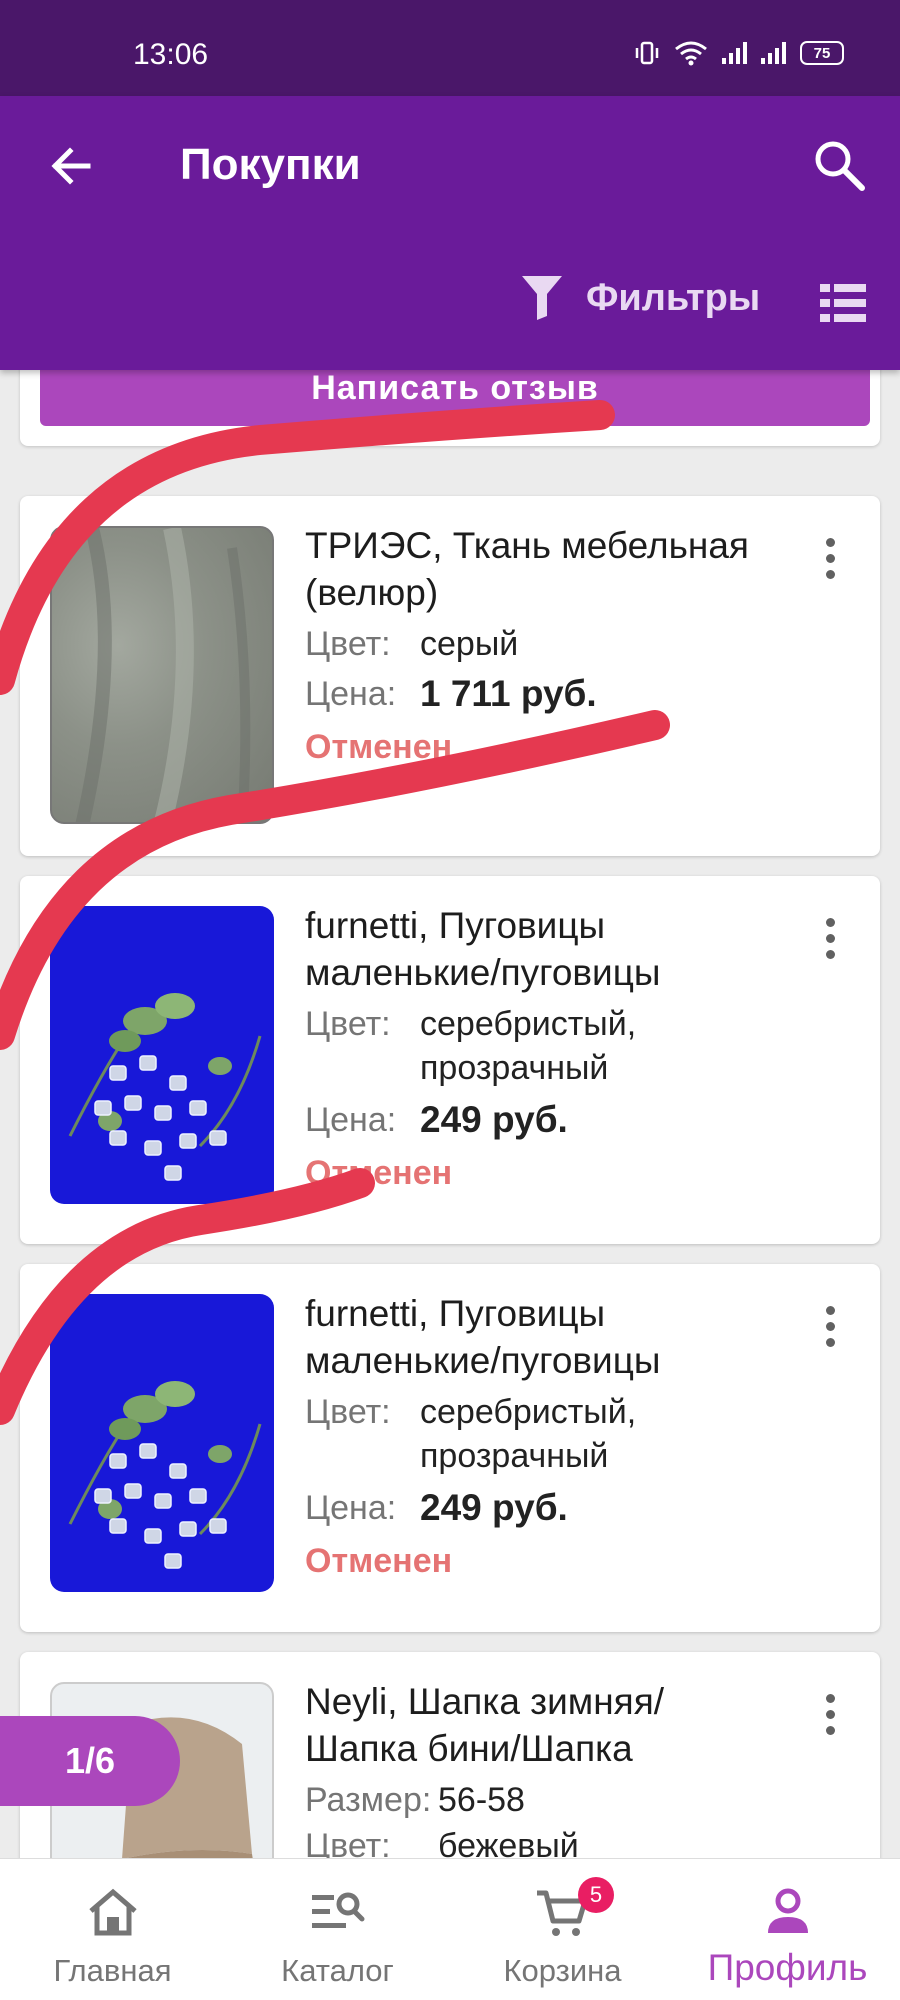  What do you see at coordinates (171, 54) in the screenshot?
I see `status-time: 13:06` at bounding box center [171, 54].